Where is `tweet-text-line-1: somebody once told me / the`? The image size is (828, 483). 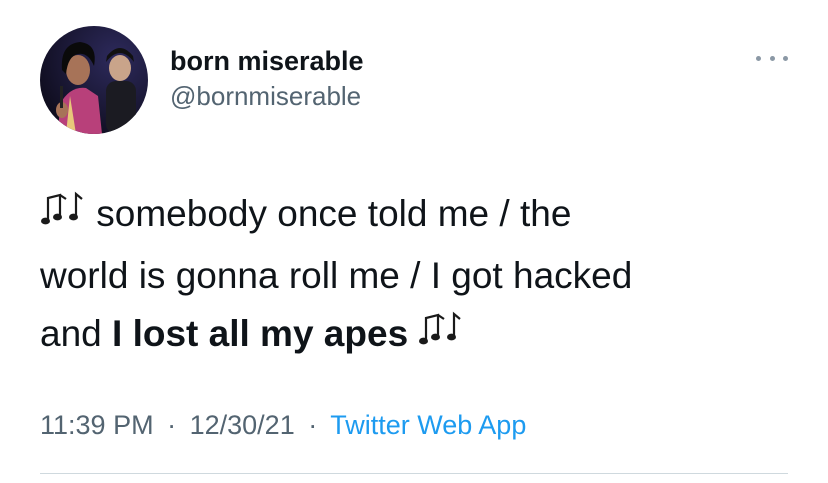 tweet-text-line-1: somebody once told me / the is located at coordinates (420, 216).